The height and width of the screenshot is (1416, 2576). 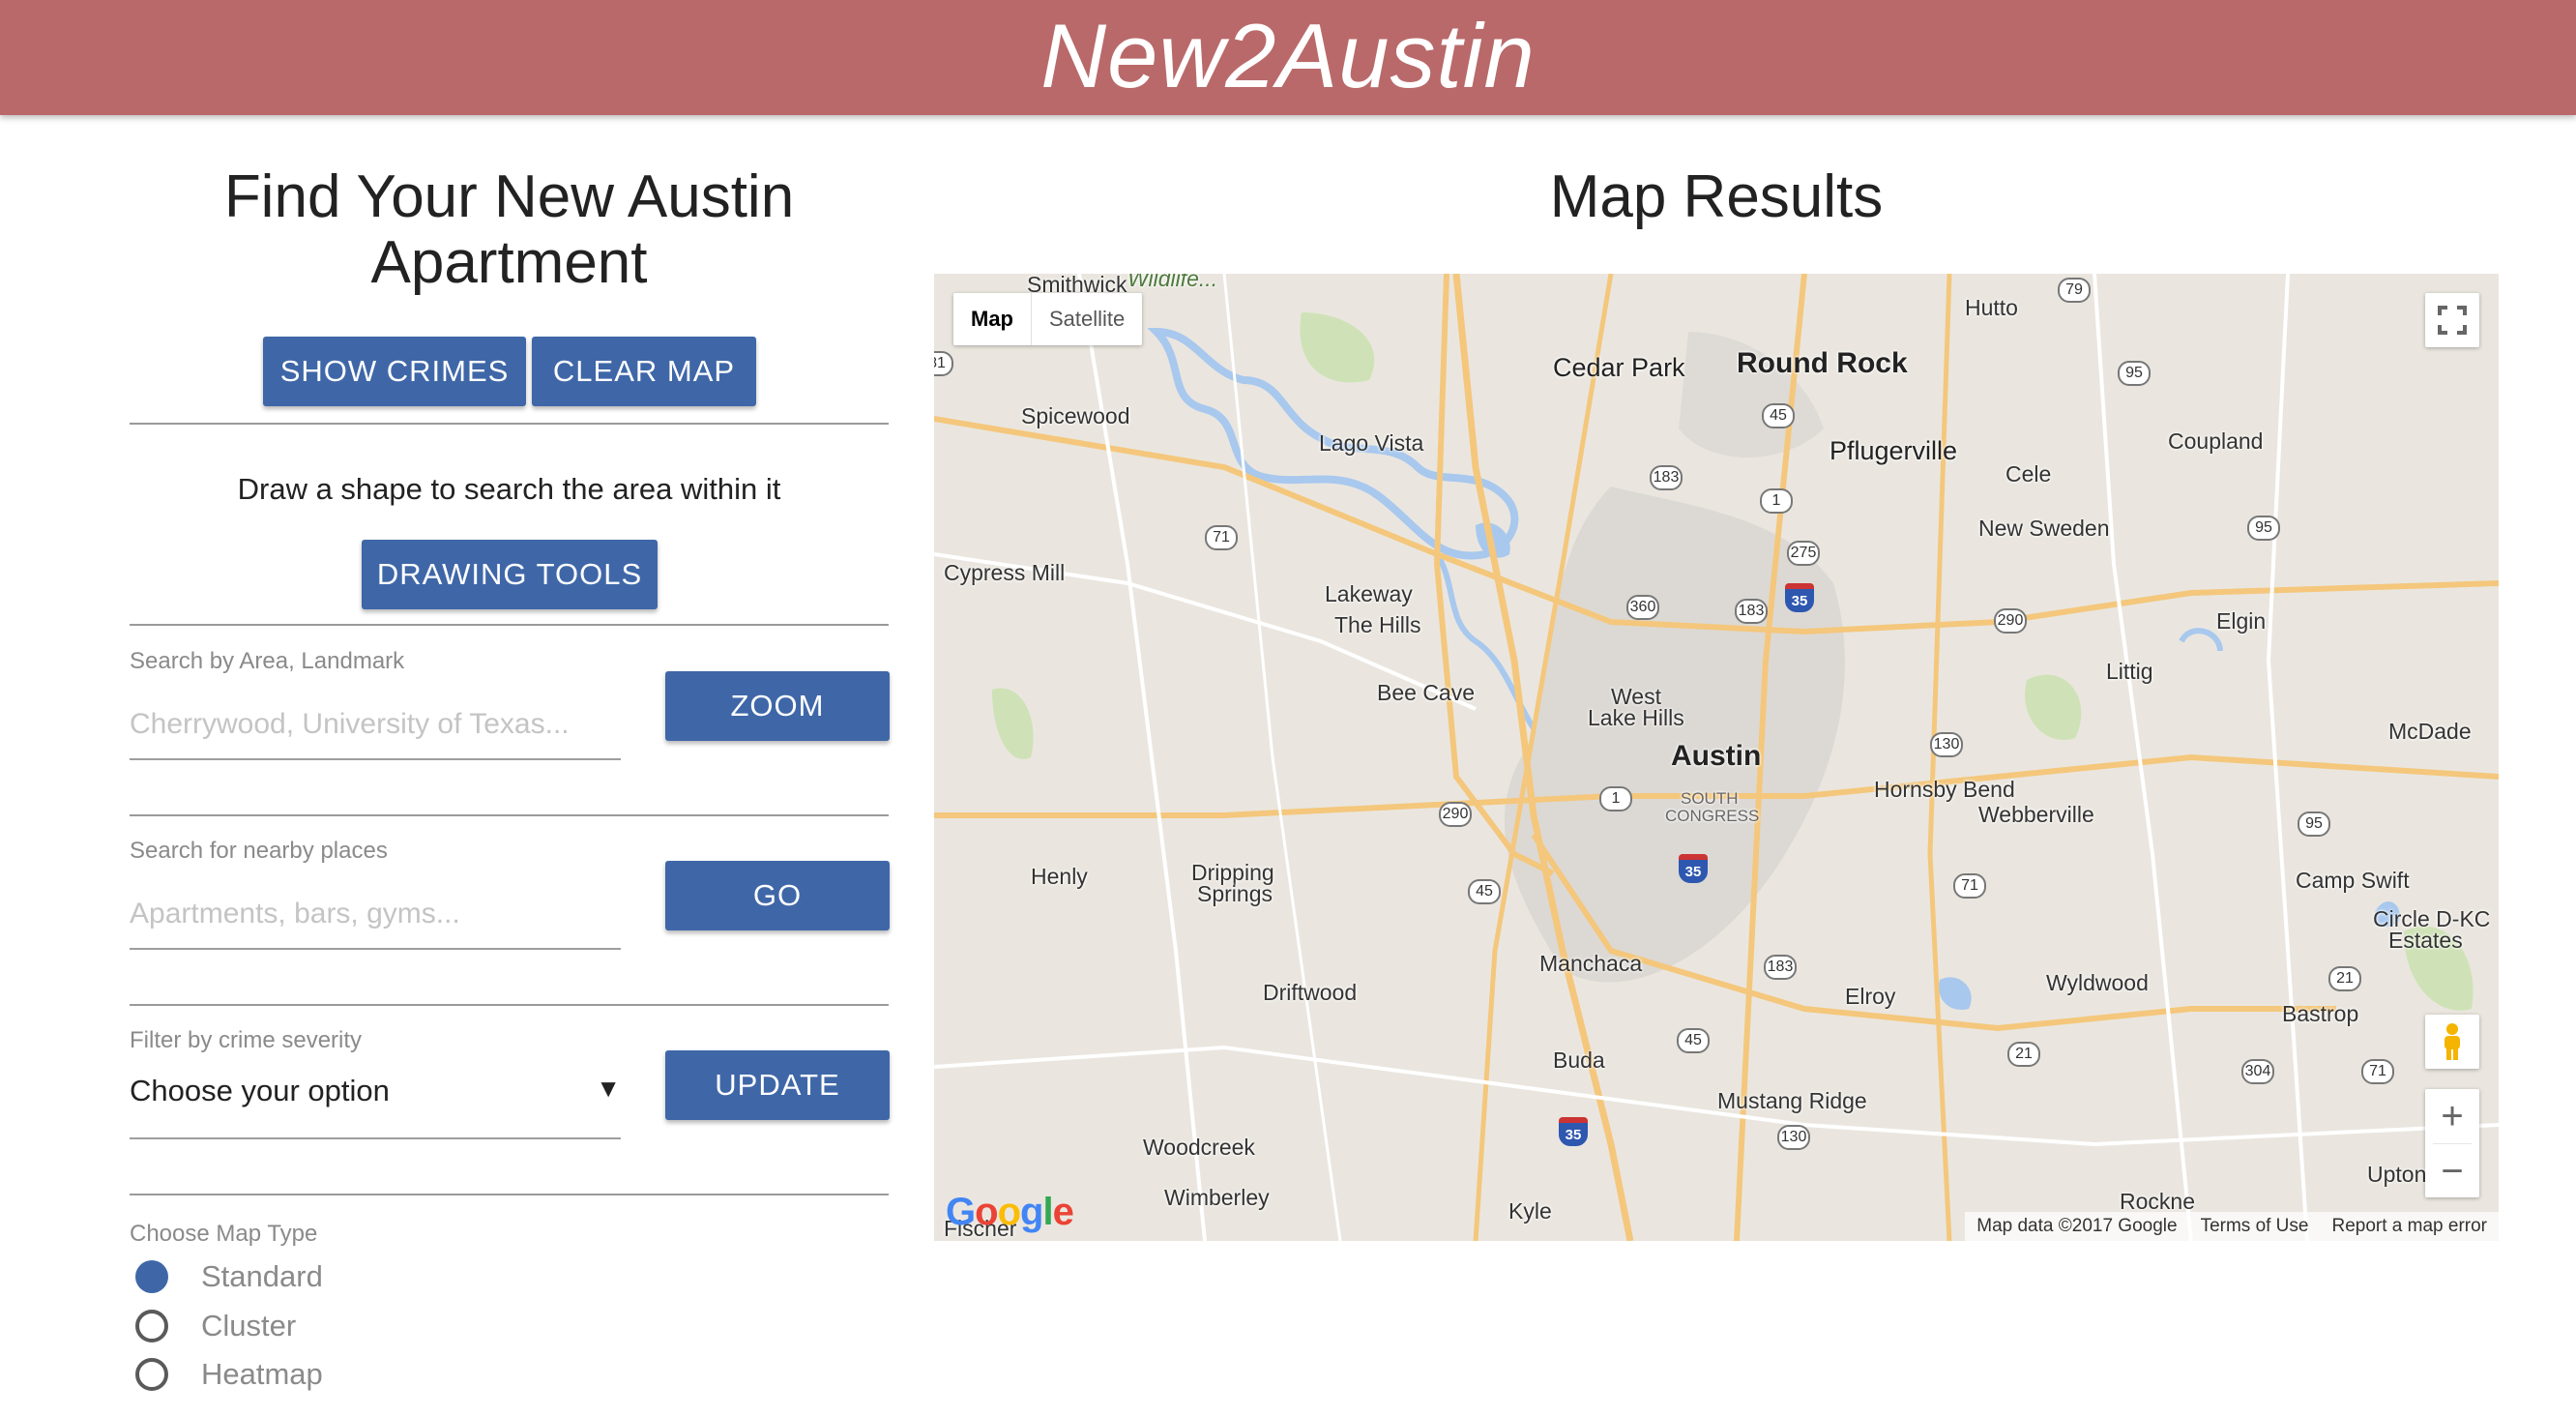 What do you see at coordinates (1217, 1197) in the screenshot?
I see `map-label: Wimberley` at bounding box center [1217, 1197].